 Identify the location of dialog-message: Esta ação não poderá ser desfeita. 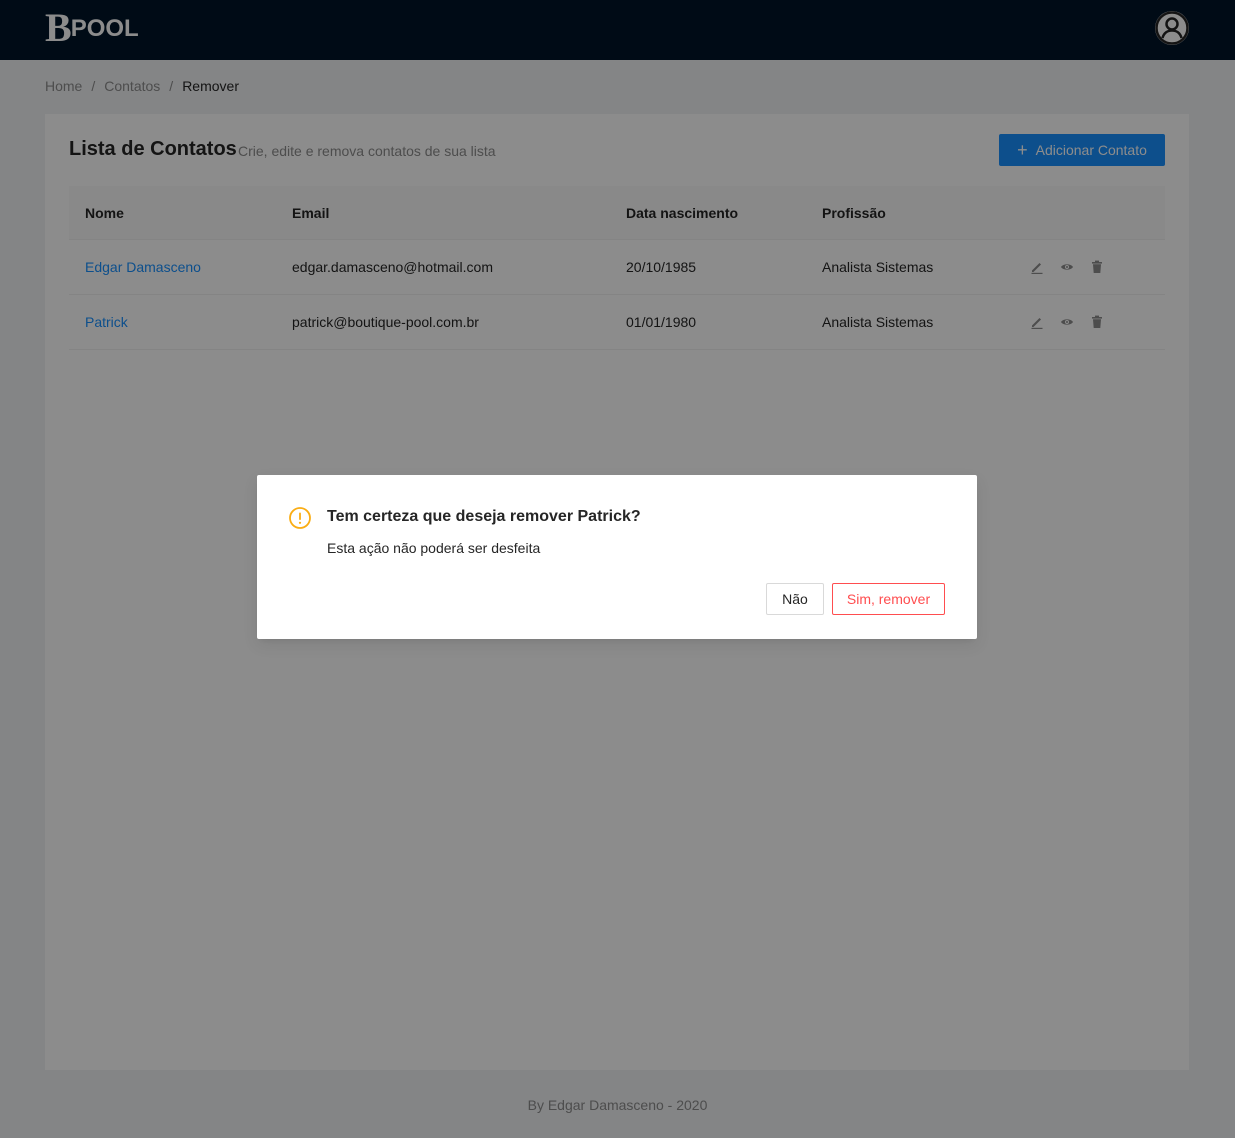
(434, 548).